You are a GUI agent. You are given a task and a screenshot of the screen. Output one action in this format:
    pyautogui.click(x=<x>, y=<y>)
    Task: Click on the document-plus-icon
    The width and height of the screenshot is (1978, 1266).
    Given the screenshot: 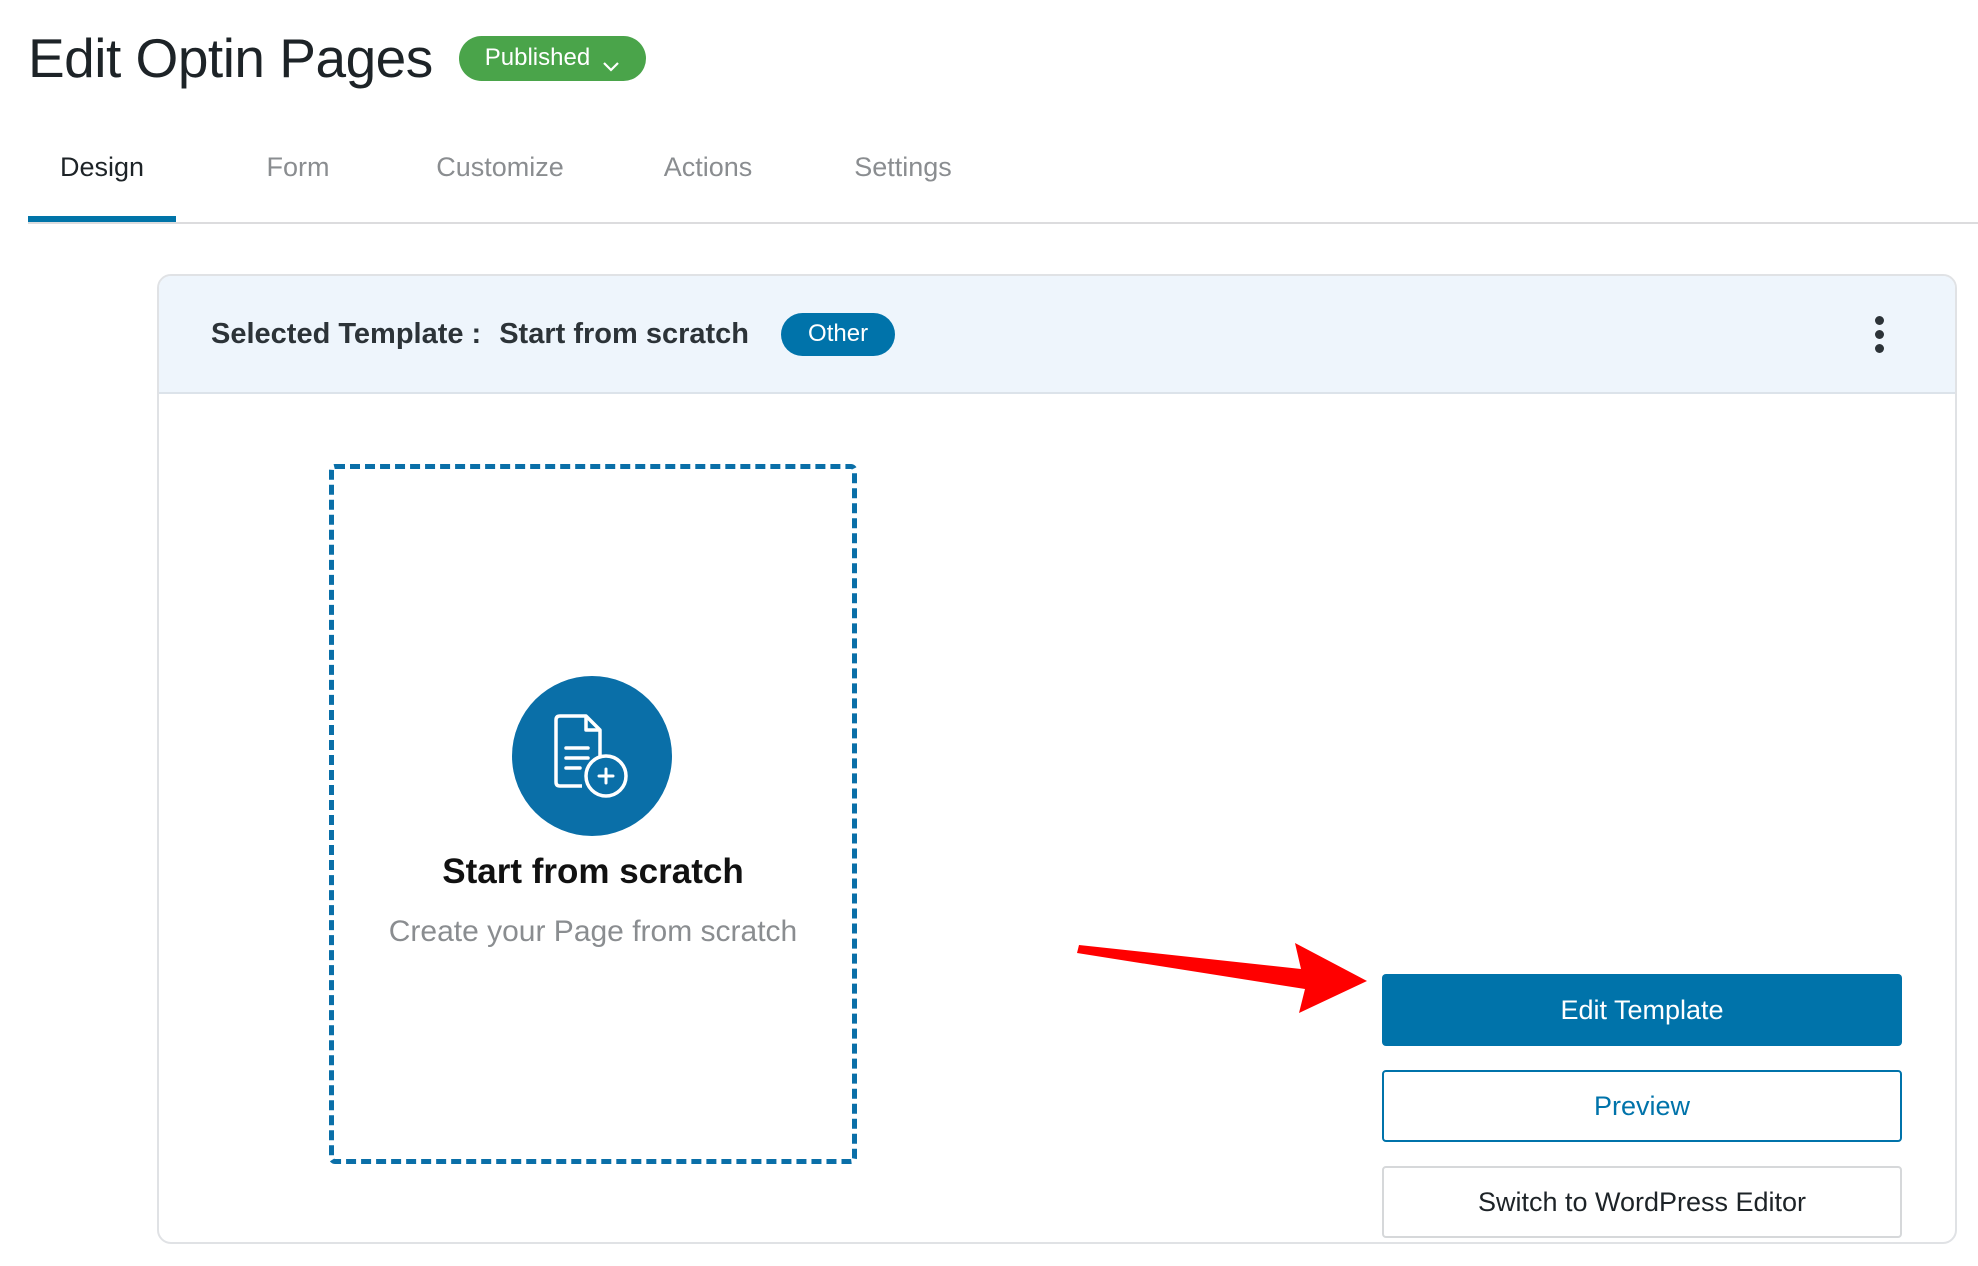 What is the action you would take?
    pyautogui.click(x=592, y=756)
    